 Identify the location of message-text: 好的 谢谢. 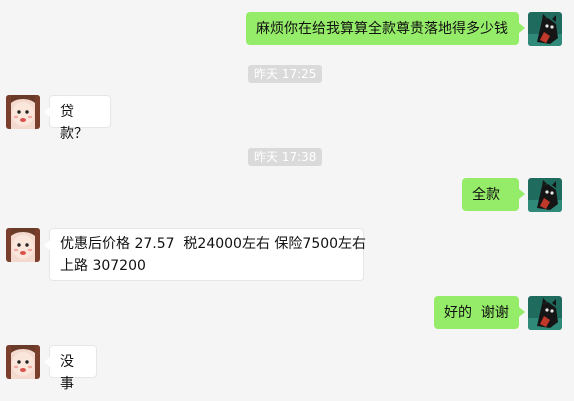
(476, 313).